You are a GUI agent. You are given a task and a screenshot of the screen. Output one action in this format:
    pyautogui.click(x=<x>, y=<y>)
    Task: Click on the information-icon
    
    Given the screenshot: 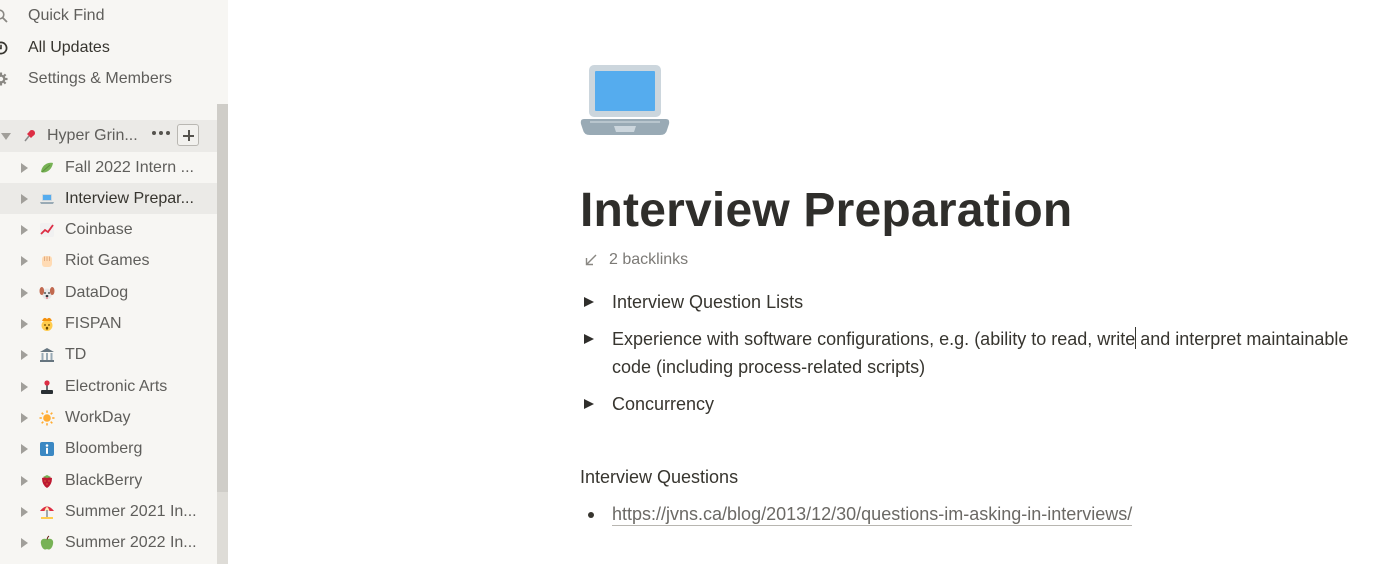 What is the action you would take?
    pyautogui.click(x=47, y=449)
    